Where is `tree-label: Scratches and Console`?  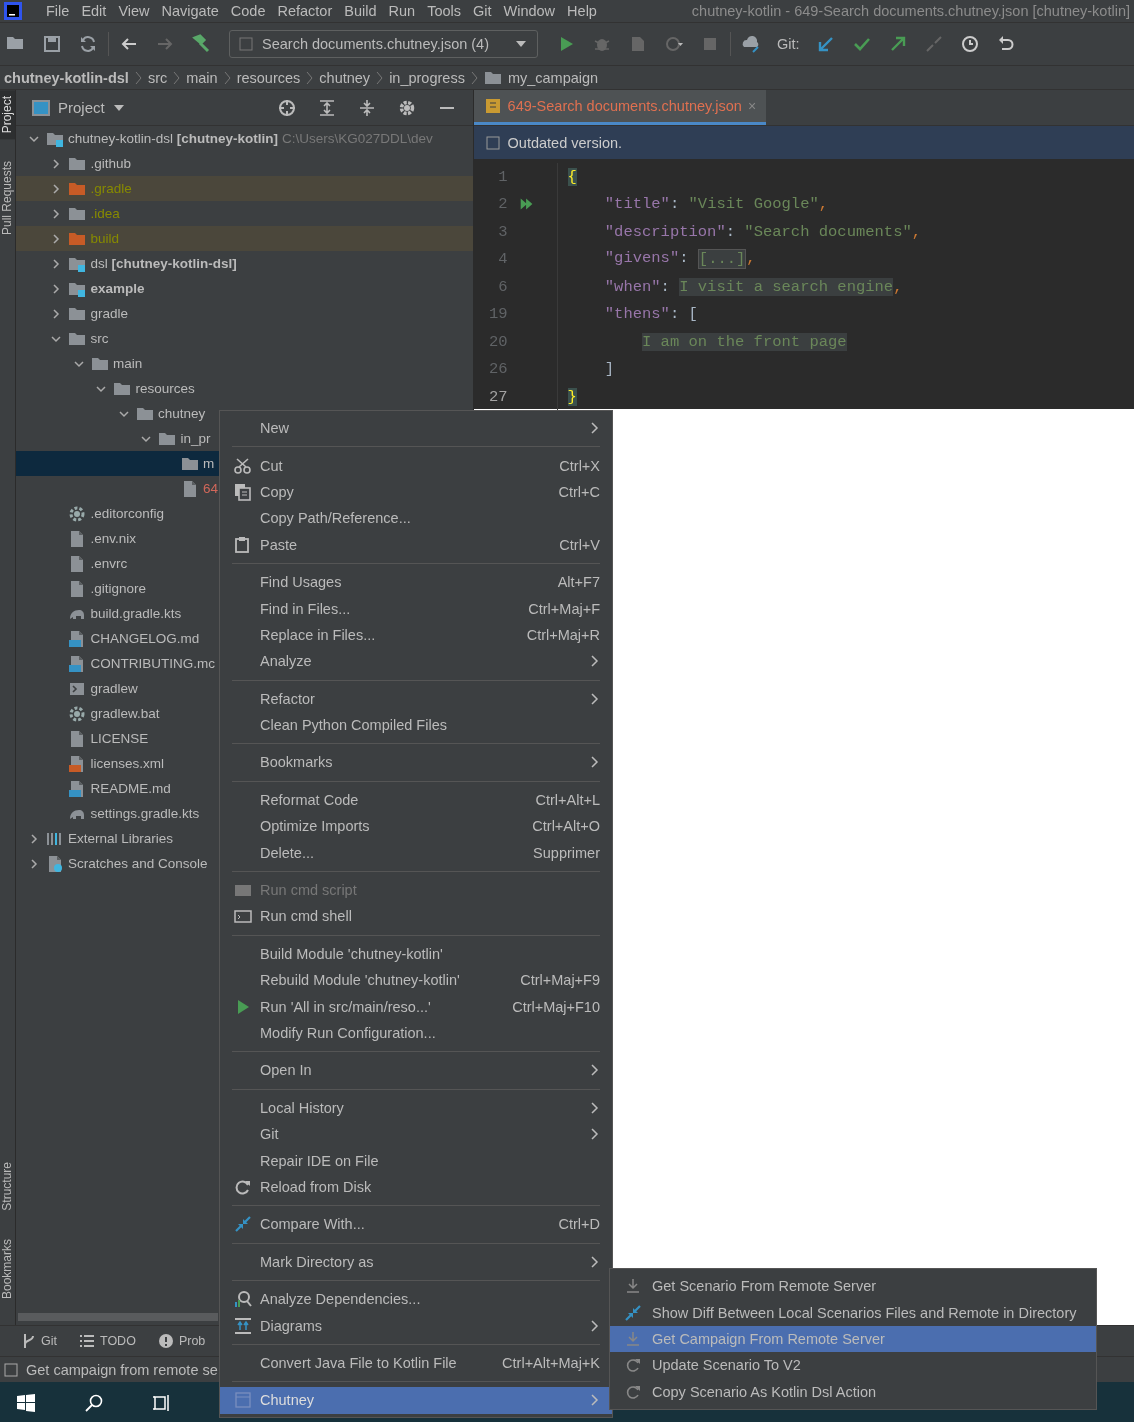 tree-label: Scratches and Console is located at coordinates (138, 863).